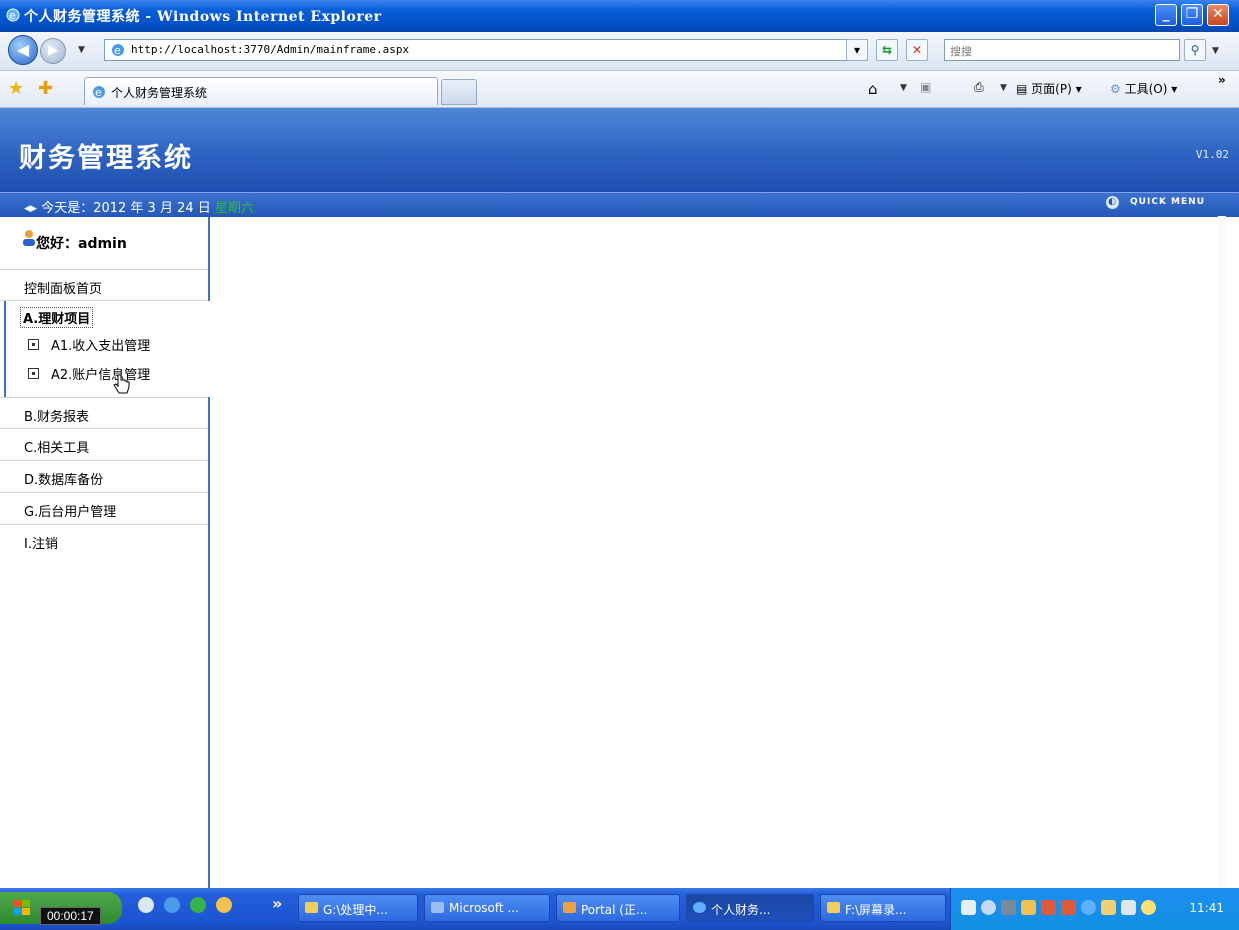 This screenshot has width=1239, height=930. Describe the element at coordinates (1212, 154) in the screenshot. I see `app-version: V1.02` at that location.